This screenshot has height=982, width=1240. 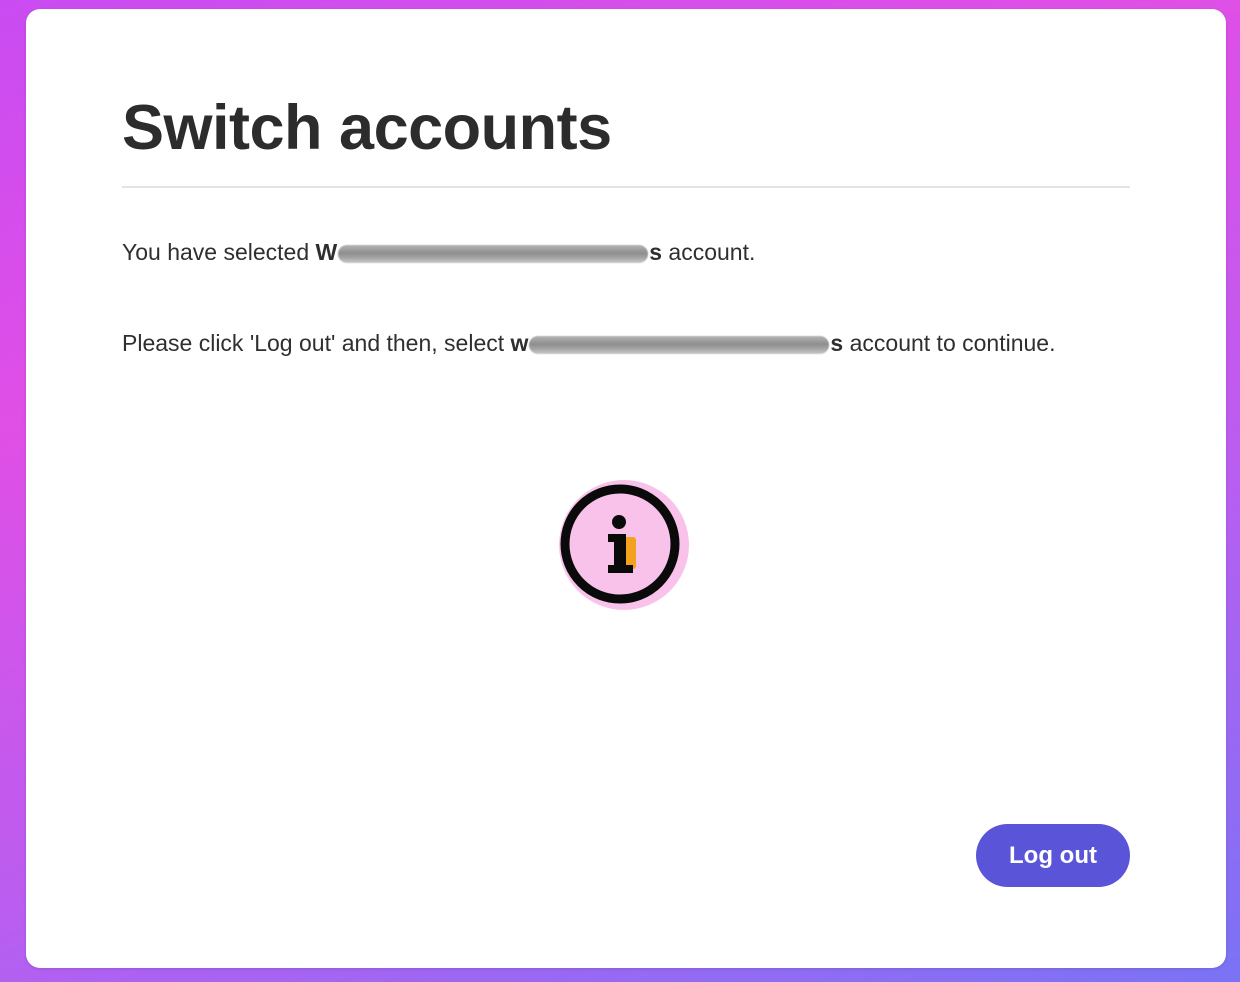 What do you see at coordinates (624, 545) in the screenshot?
I see `info-icon: i` at bounding box center [624, 545].